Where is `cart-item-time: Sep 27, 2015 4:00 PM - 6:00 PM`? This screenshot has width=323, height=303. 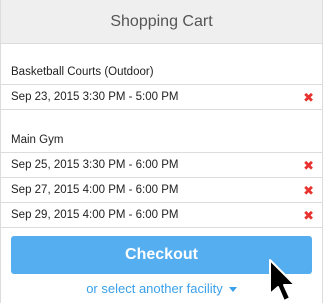 cart-item-time: Sep 27, 2015 4:00 PM - 6:00 PM is located at coordinates (95, 190).